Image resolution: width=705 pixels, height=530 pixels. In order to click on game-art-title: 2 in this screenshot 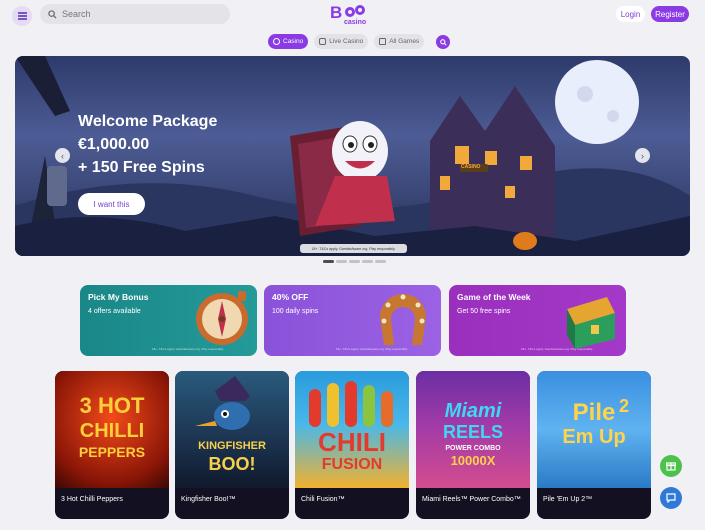, I will do `click(623, 406)`.